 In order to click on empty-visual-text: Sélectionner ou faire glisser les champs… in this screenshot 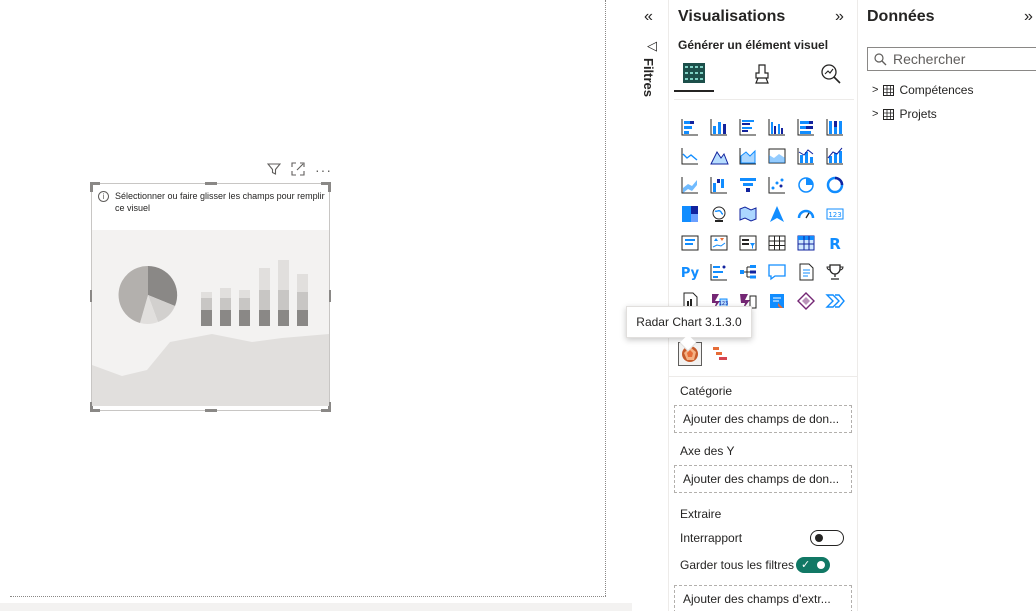, I will do `click(220, 202)`.